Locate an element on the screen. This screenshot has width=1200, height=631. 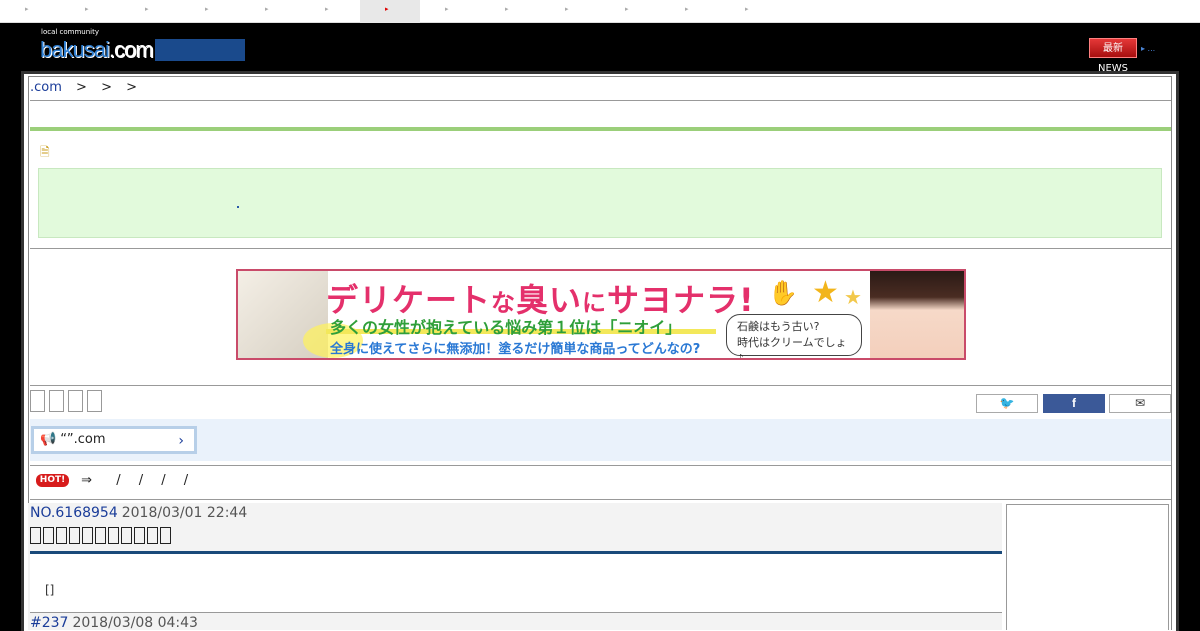
facebook-icon: f is located at coordinates (1074, 403).